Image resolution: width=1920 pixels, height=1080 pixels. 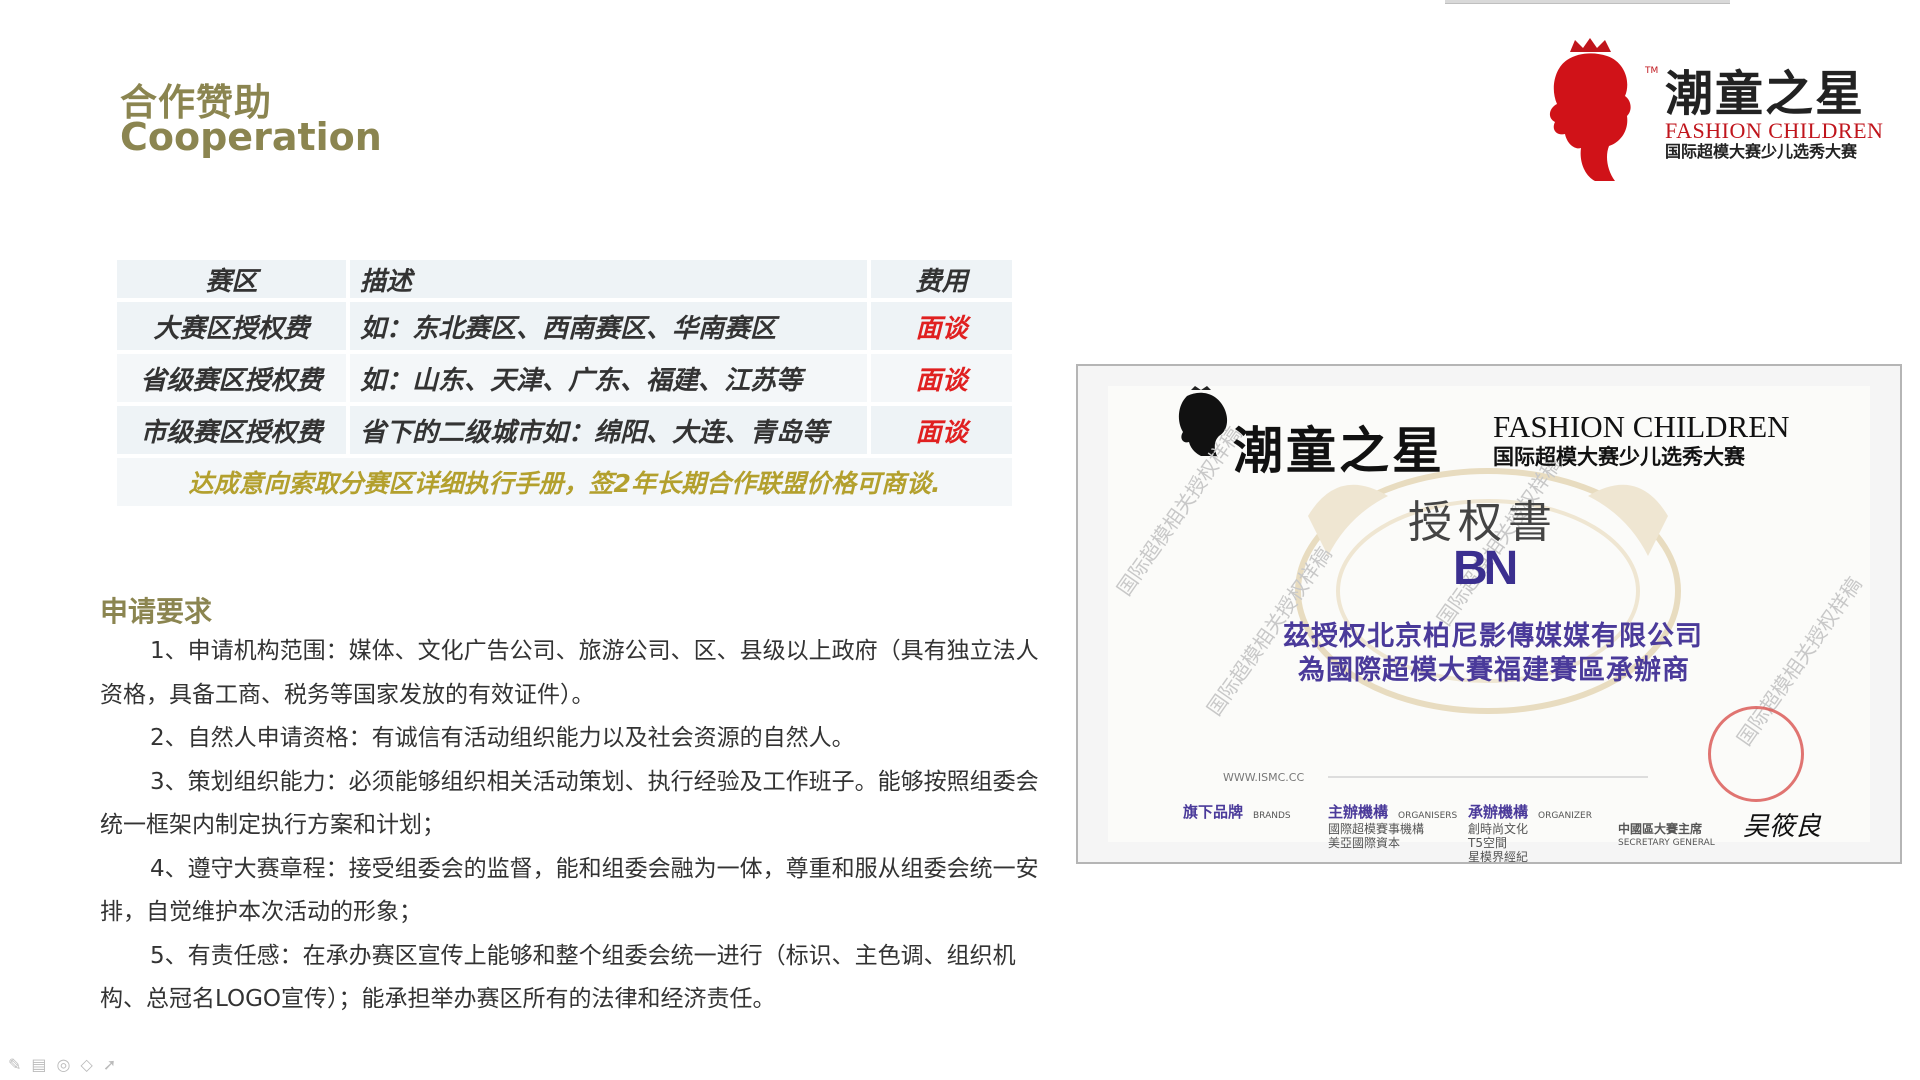 What do you see at coordinates (941, 279) in the screenshot?
I see `col-header-fee: 费用` at bounding box center [941, 279].